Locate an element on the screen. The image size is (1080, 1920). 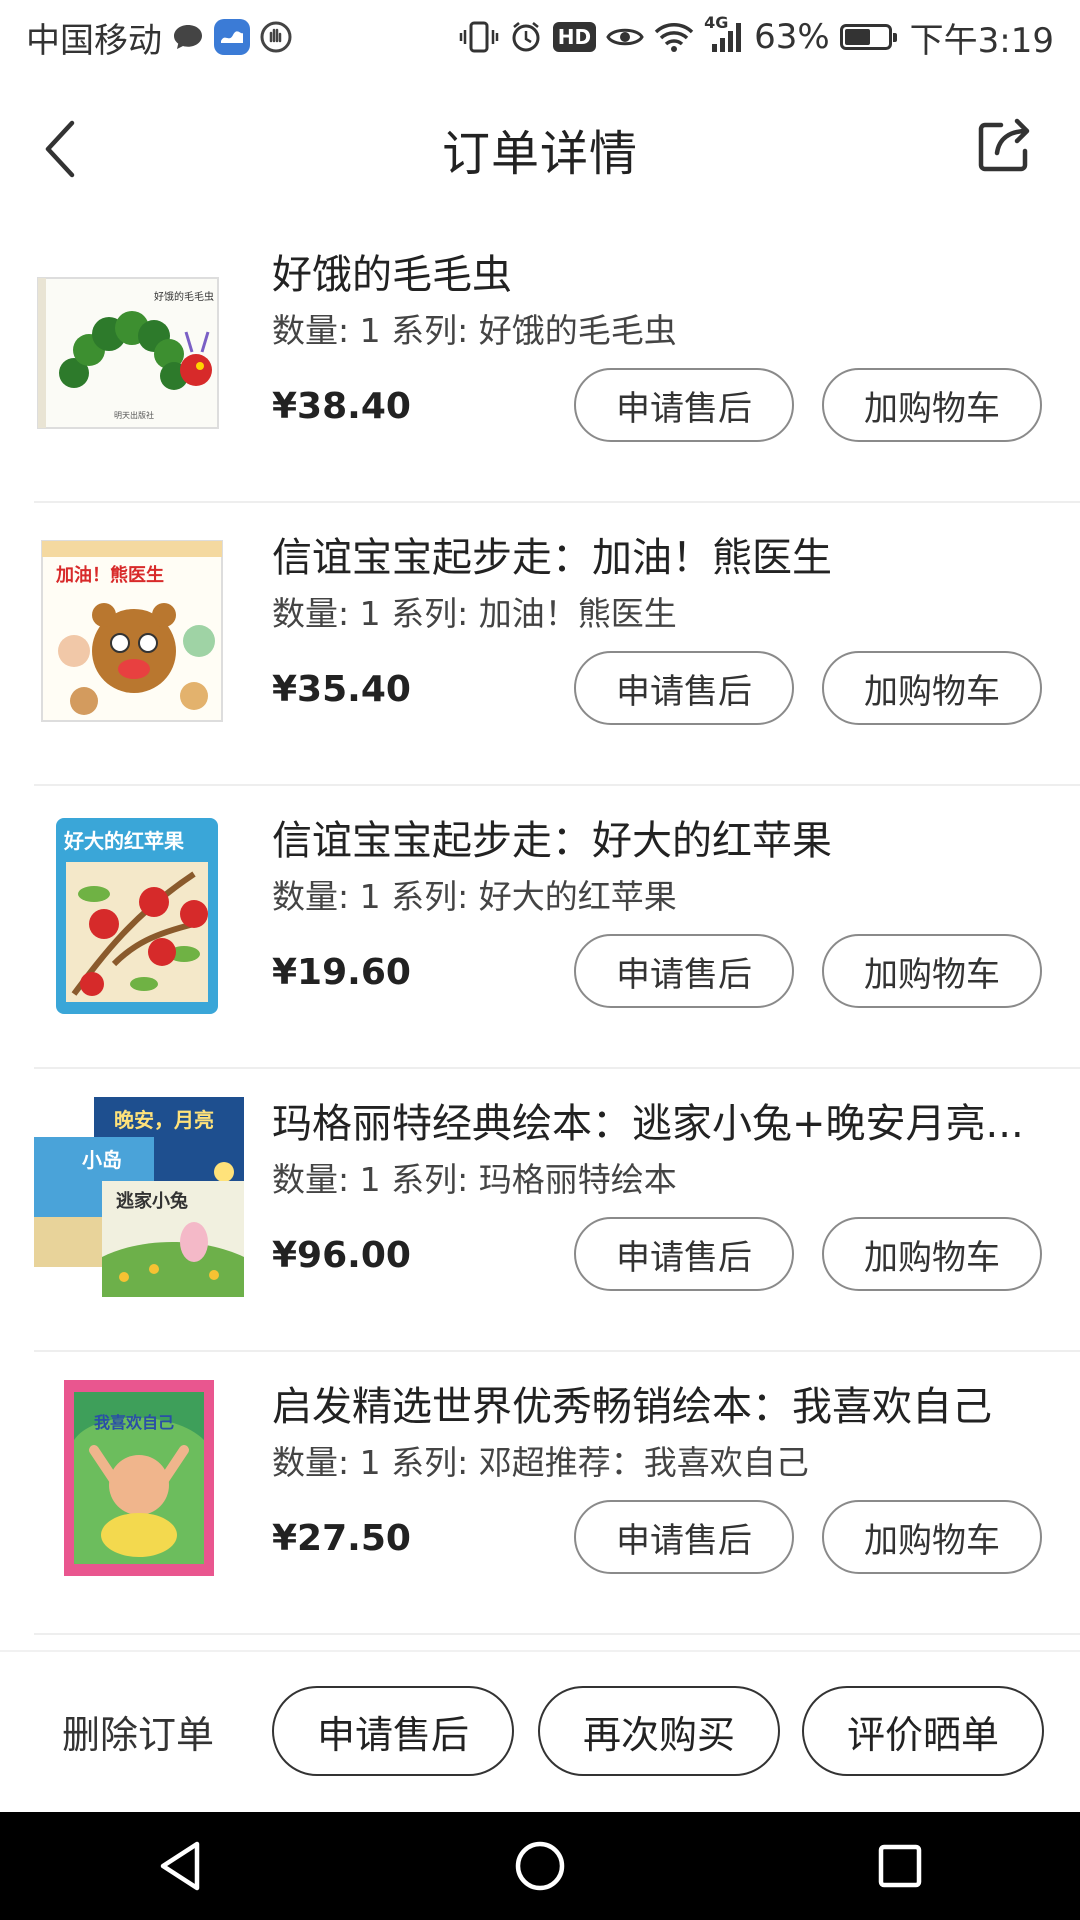
cover-title: 好大的红苹果 is located at coordinates (123, 841).